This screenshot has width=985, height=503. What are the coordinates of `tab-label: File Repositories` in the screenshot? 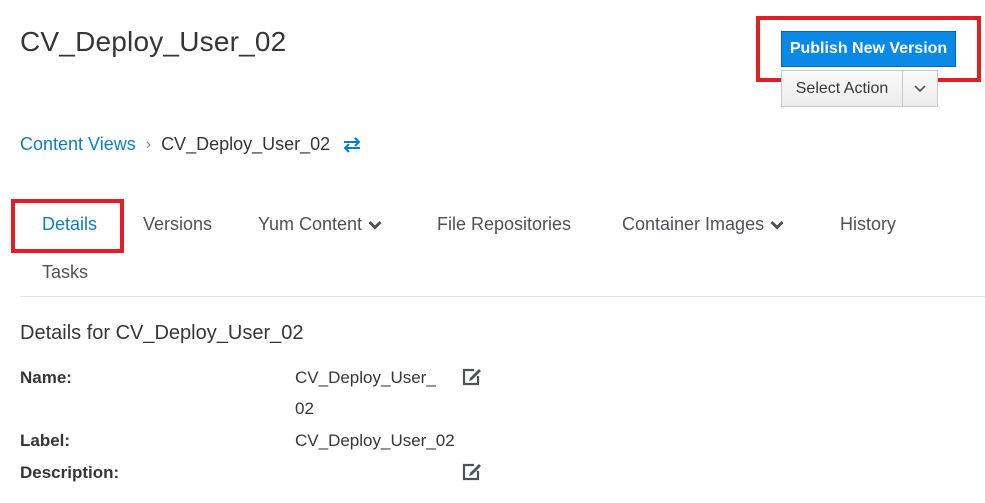 It's located at (504, 224).